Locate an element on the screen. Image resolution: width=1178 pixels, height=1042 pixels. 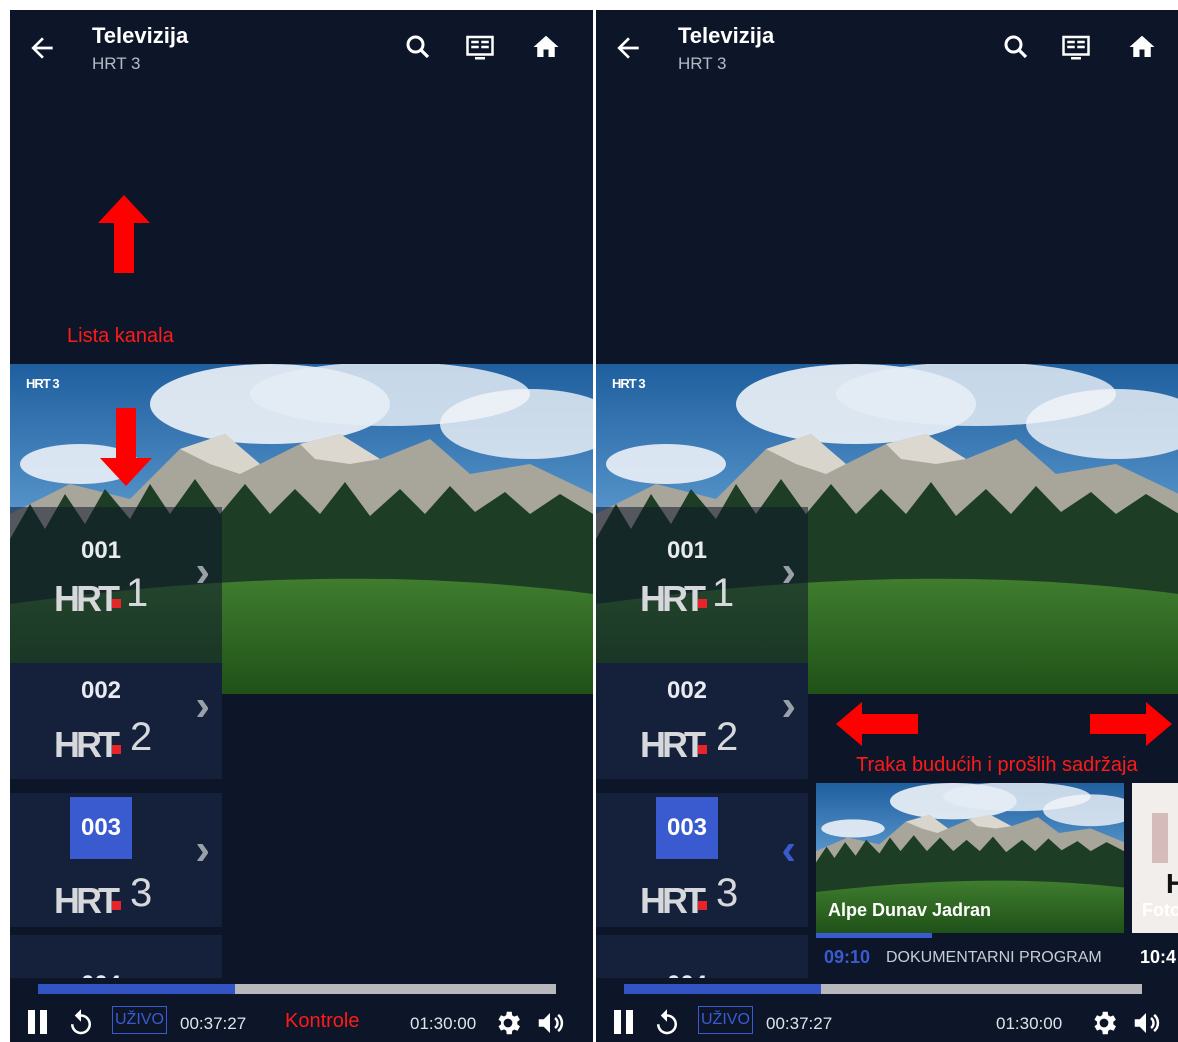
player-controls: UŽIVO 00:37:27 01:30:00 is located at coordinates (887, 1010).